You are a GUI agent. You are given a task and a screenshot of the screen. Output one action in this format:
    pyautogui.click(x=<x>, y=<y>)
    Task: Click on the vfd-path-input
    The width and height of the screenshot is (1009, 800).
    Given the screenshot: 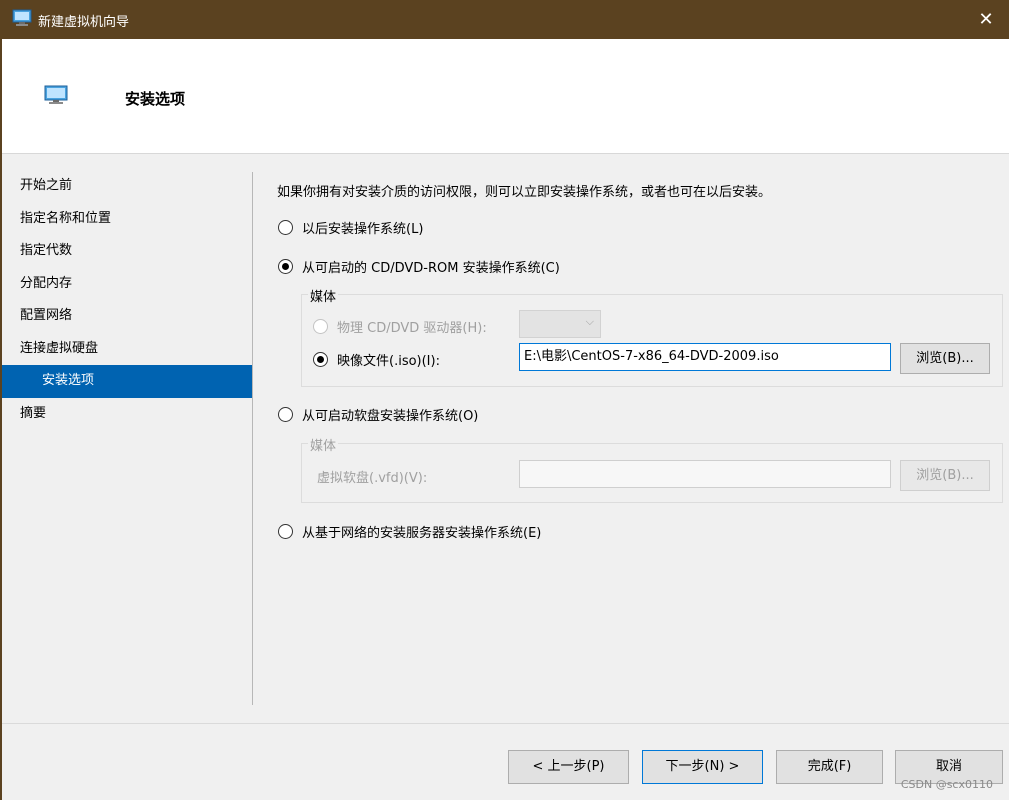 What is the action you would take?
    pyautogui.click(x=705, y=474)
    